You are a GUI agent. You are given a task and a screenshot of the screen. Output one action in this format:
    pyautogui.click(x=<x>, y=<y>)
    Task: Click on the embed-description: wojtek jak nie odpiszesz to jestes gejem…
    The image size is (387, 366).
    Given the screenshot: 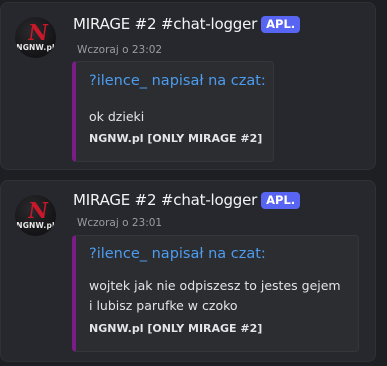 What is the action you would take?
    pyautogui.click(x=215, y=295)
    